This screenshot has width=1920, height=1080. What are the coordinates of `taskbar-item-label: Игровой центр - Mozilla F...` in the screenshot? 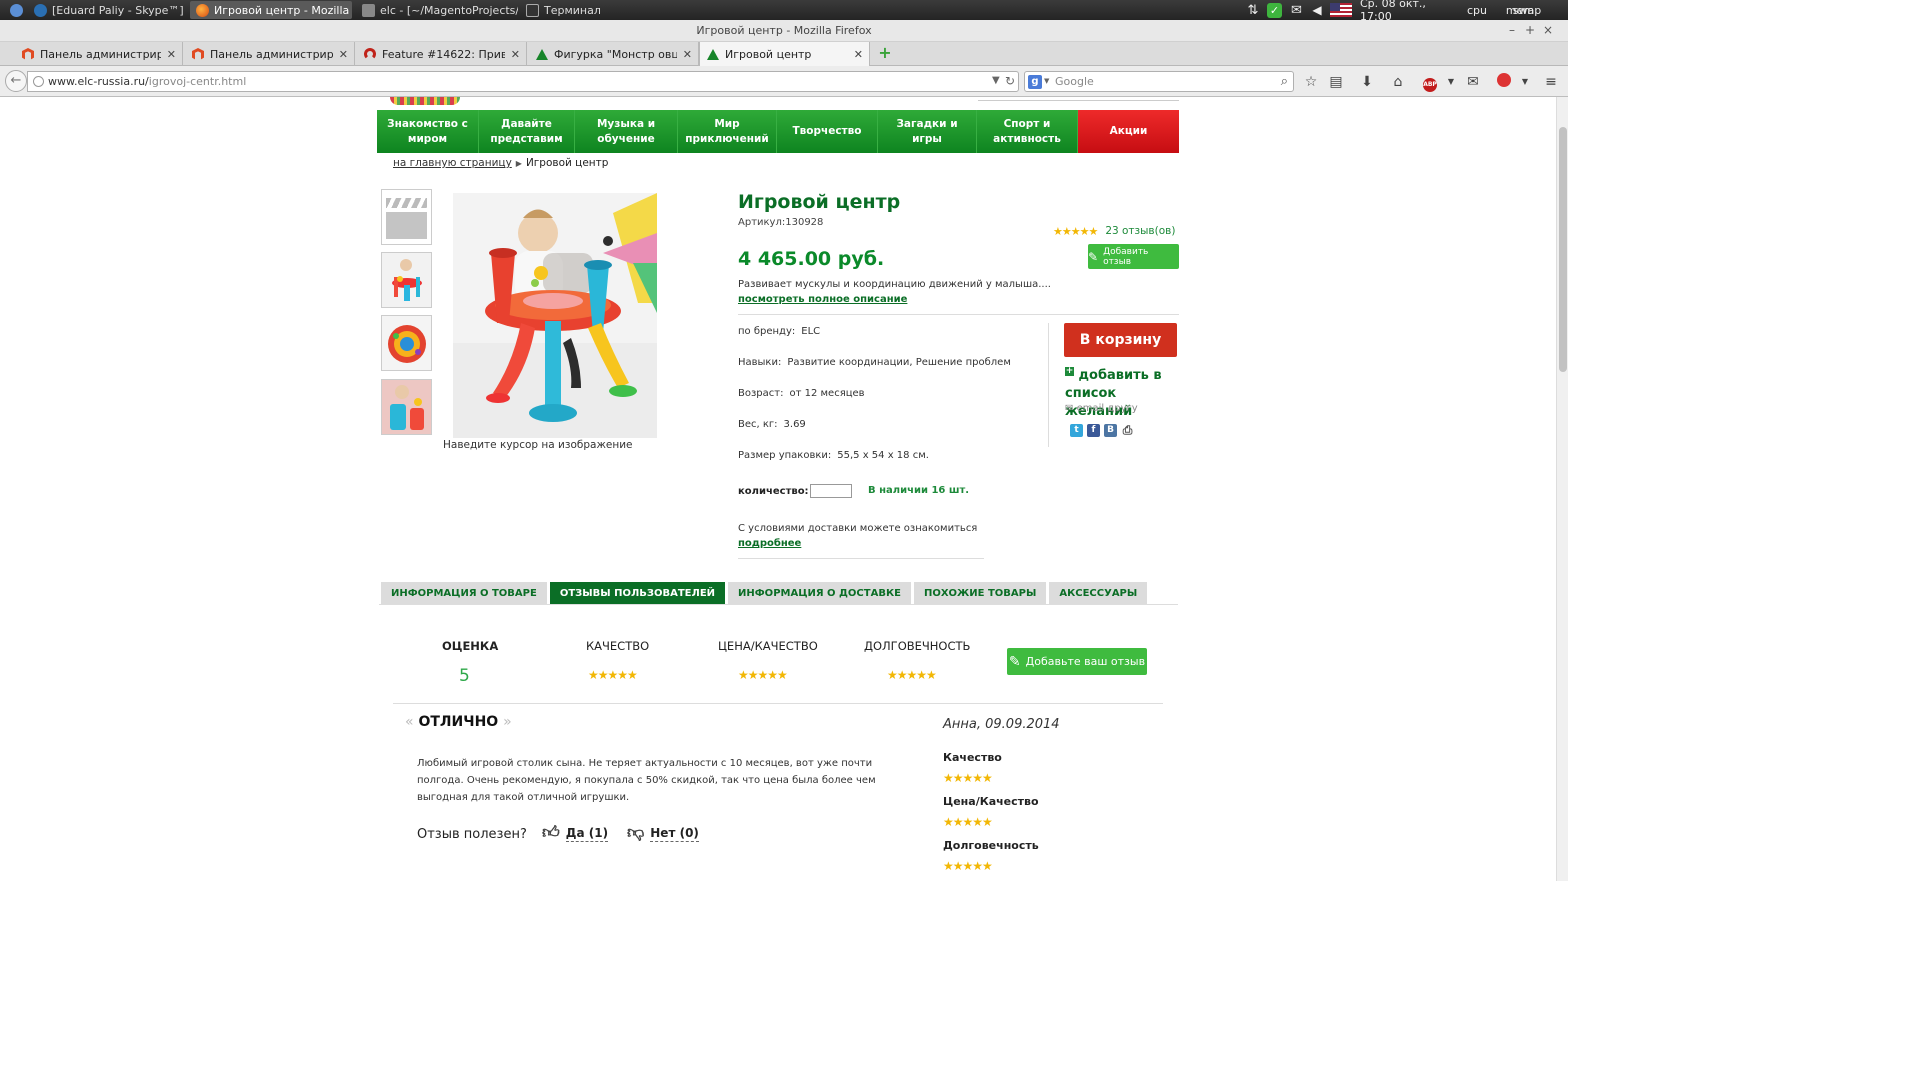 It's located at (283, 10).